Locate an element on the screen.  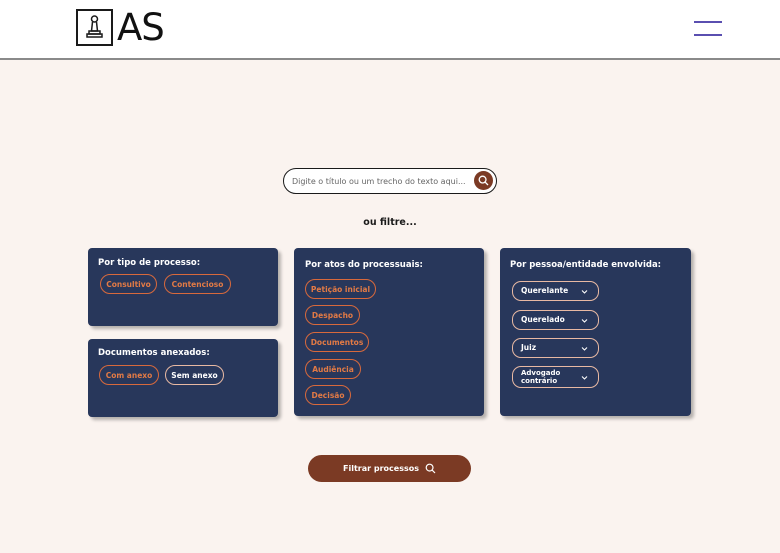
search-input is located at coordinates (381, 181).